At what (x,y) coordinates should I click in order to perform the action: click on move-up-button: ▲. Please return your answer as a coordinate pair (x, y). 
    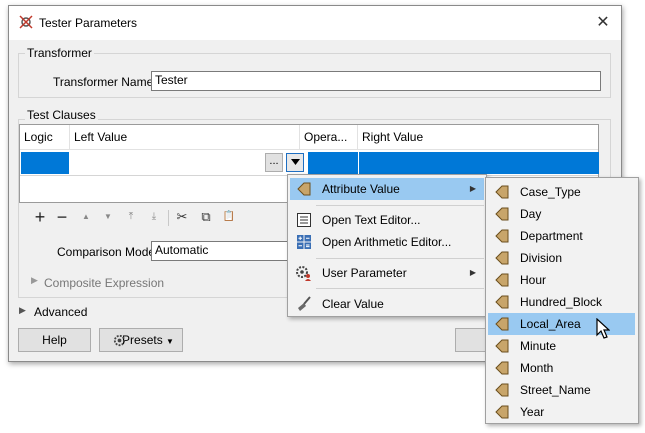
    Looking at the image, I should click on (86, 217).